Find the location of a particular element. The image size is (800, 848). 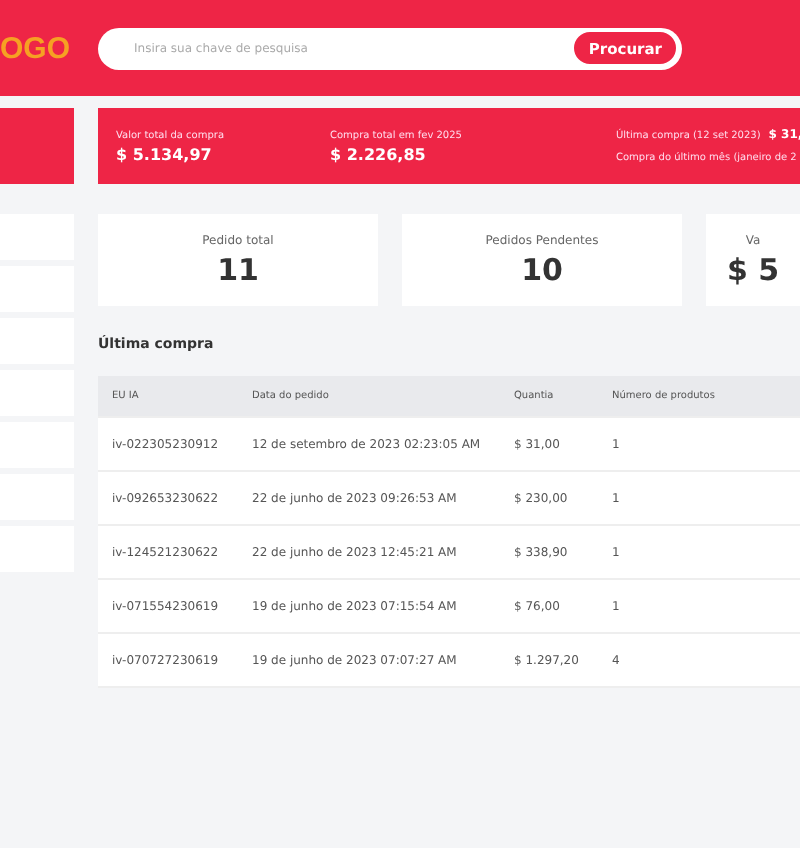

sidebar-banner is located at coordinates (37, 146).